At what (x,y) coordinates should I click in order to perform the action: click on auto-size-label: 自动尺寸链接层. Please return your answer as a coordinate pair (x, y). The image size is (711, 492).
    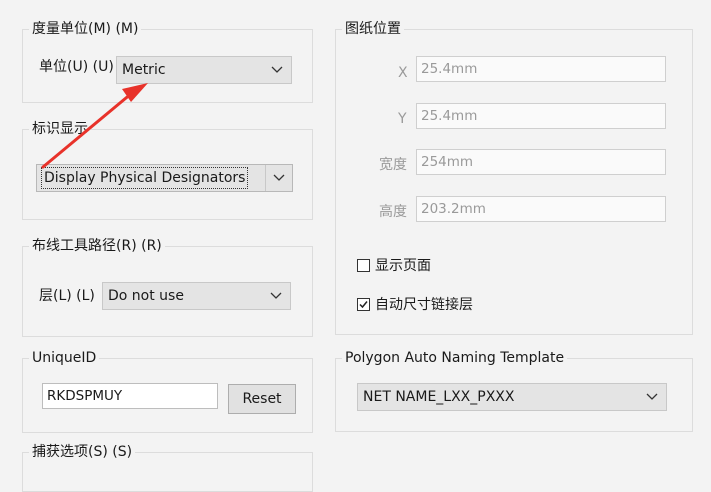
    Looking at the image, I should click on (424, 305).